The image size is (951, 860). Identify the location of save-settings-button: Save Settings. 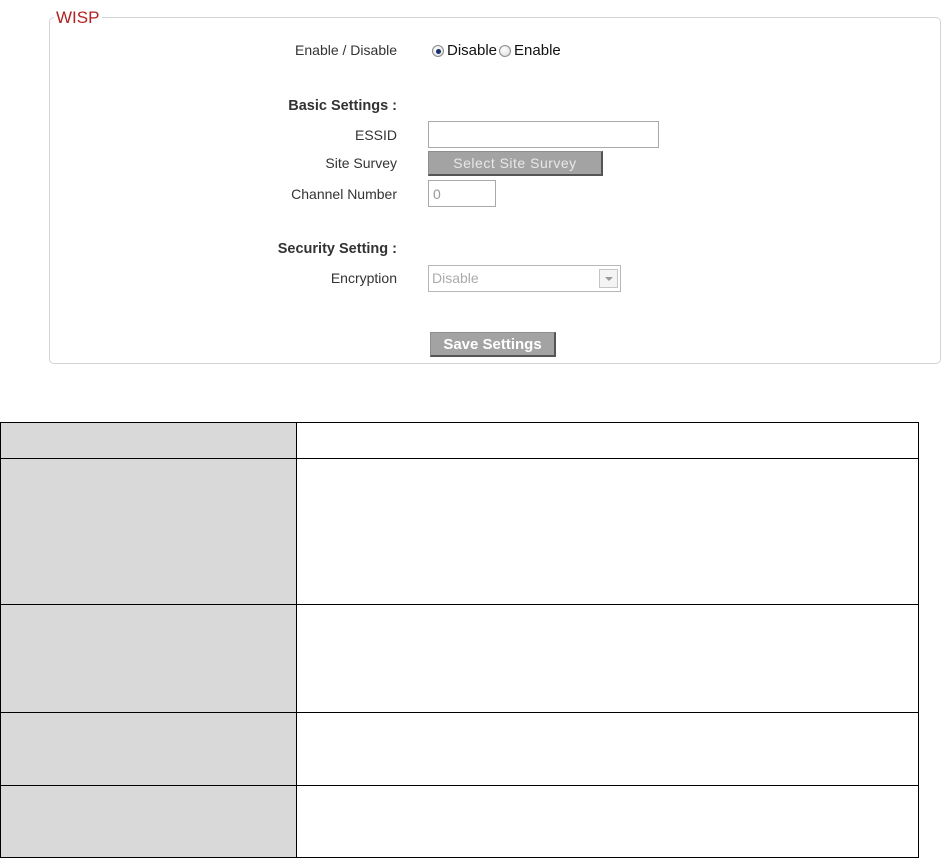
(493, 344).